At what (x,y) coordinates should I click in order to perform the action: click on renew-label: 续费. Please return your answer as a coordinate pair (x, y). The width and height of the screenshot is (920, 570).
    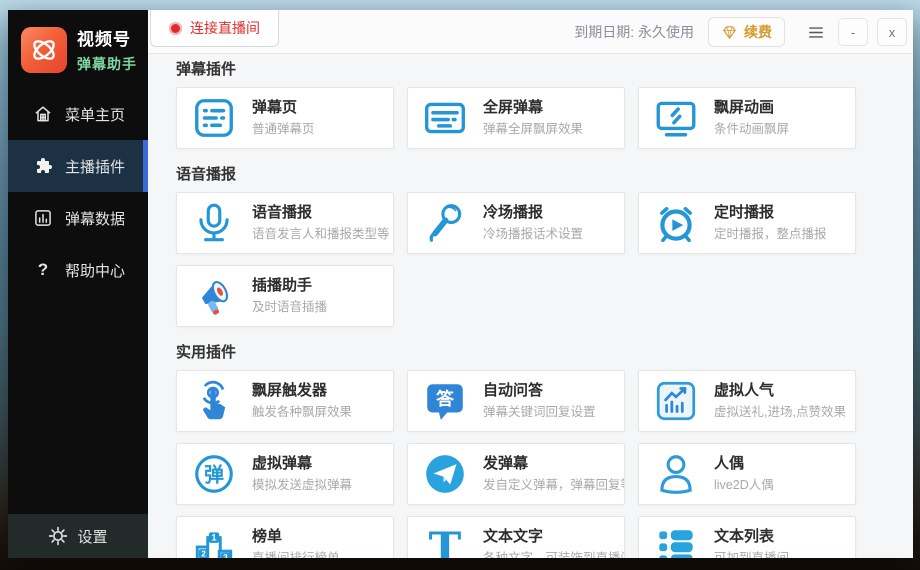
    Looking at the image, I should click on (758, 32).